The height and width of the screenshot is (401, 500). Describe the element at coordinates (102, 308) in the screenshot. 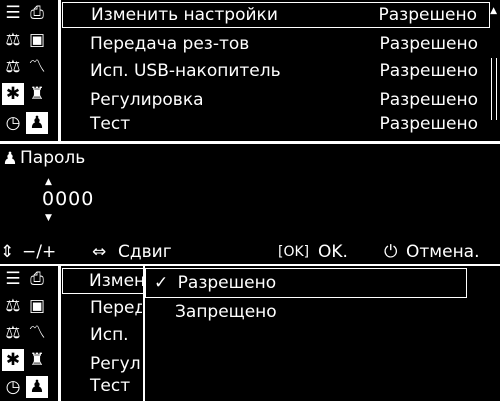

I see `list-item-label: Перед` at that location.